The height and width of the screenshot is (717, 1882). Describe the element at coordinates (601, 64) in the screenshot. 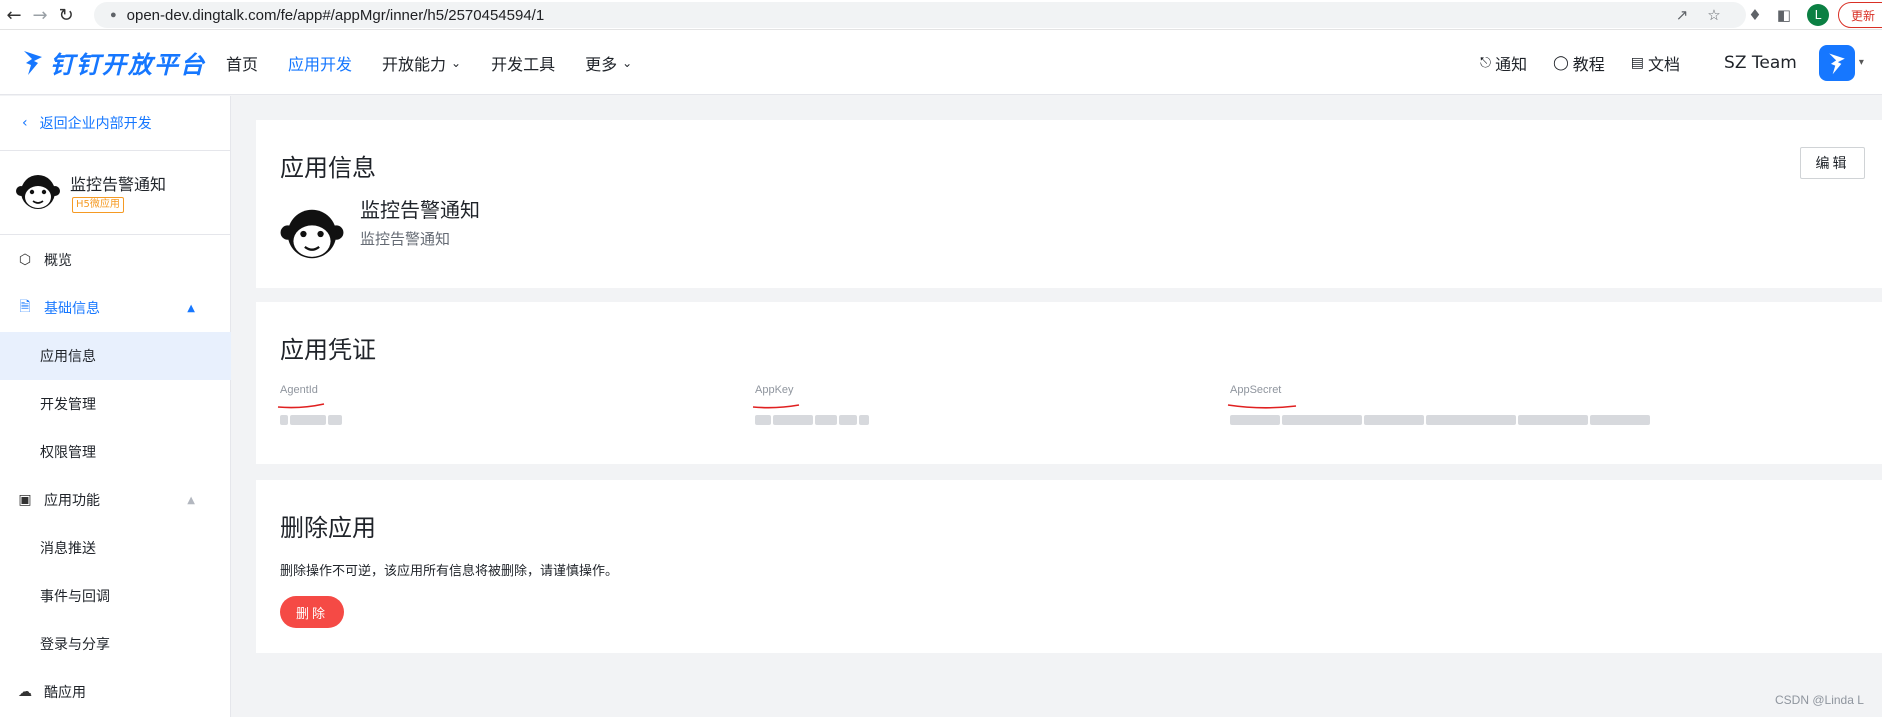

I see `nav-more-label: 更多` at that location.